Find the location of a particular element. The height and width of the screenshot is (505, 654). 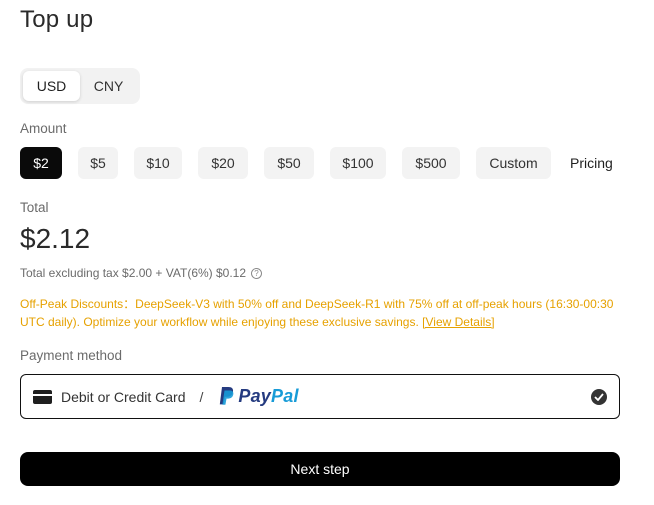

page-title: Top up is located at coordinates (57, 19).